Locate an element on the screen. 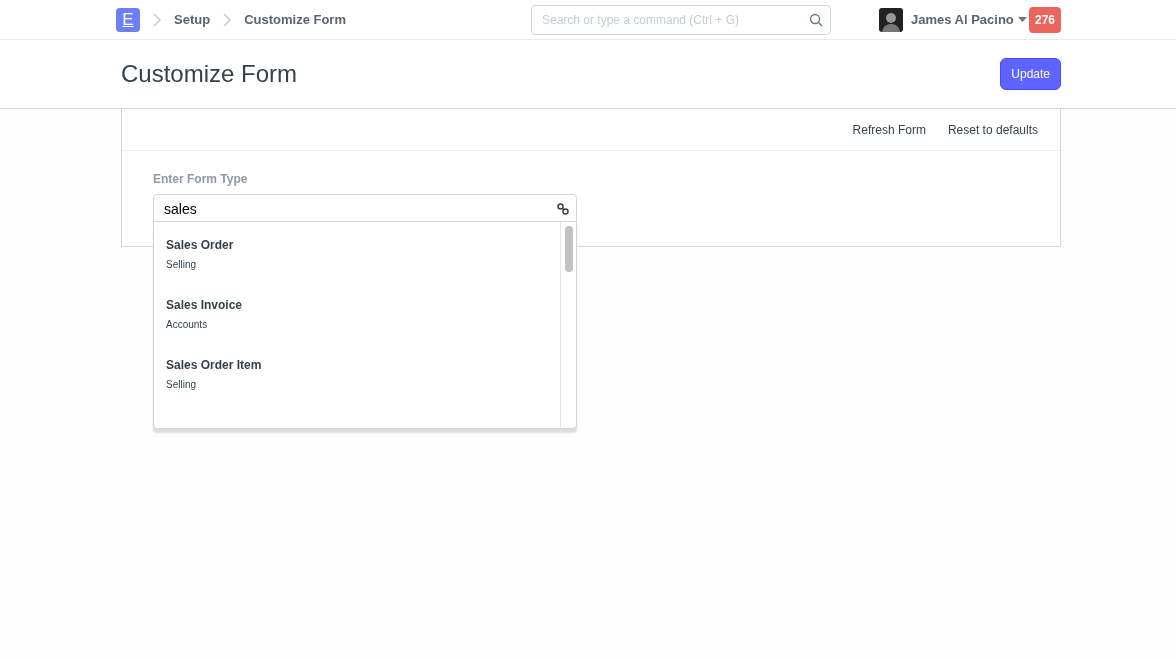  suggestion-item: Sales Order Item Selling is located at coordinates (357, 372).